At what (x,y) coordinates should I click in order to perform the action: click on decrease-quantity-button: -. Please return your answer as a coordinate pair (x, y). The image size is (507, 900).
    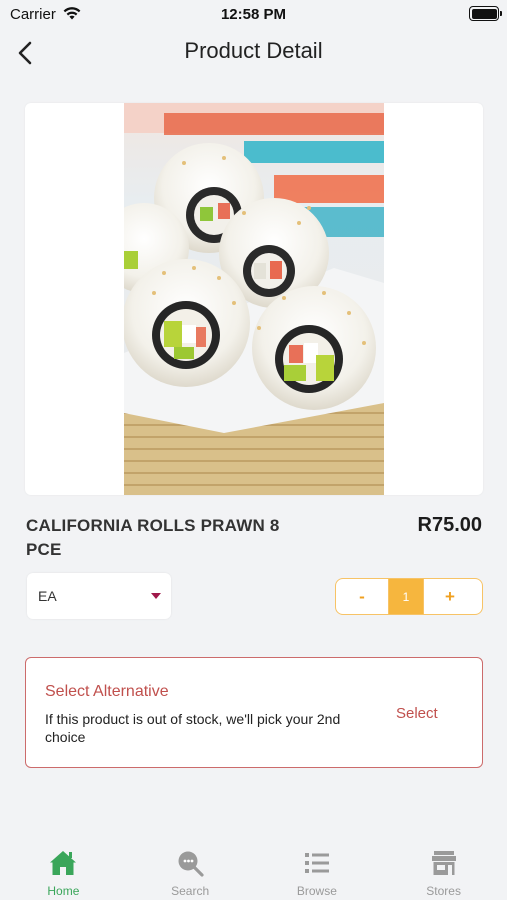
    Looking at the image, I should click on (362, 596).